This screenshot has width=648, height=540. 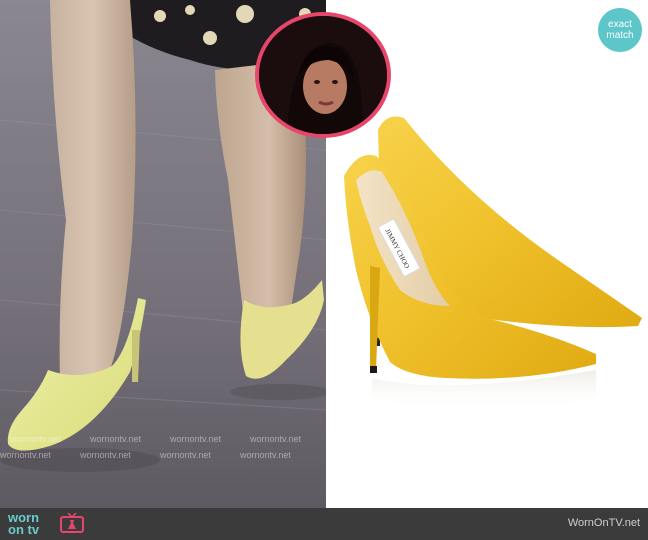 I want to click on character-portrait-inset, so click(x=323, y=75).